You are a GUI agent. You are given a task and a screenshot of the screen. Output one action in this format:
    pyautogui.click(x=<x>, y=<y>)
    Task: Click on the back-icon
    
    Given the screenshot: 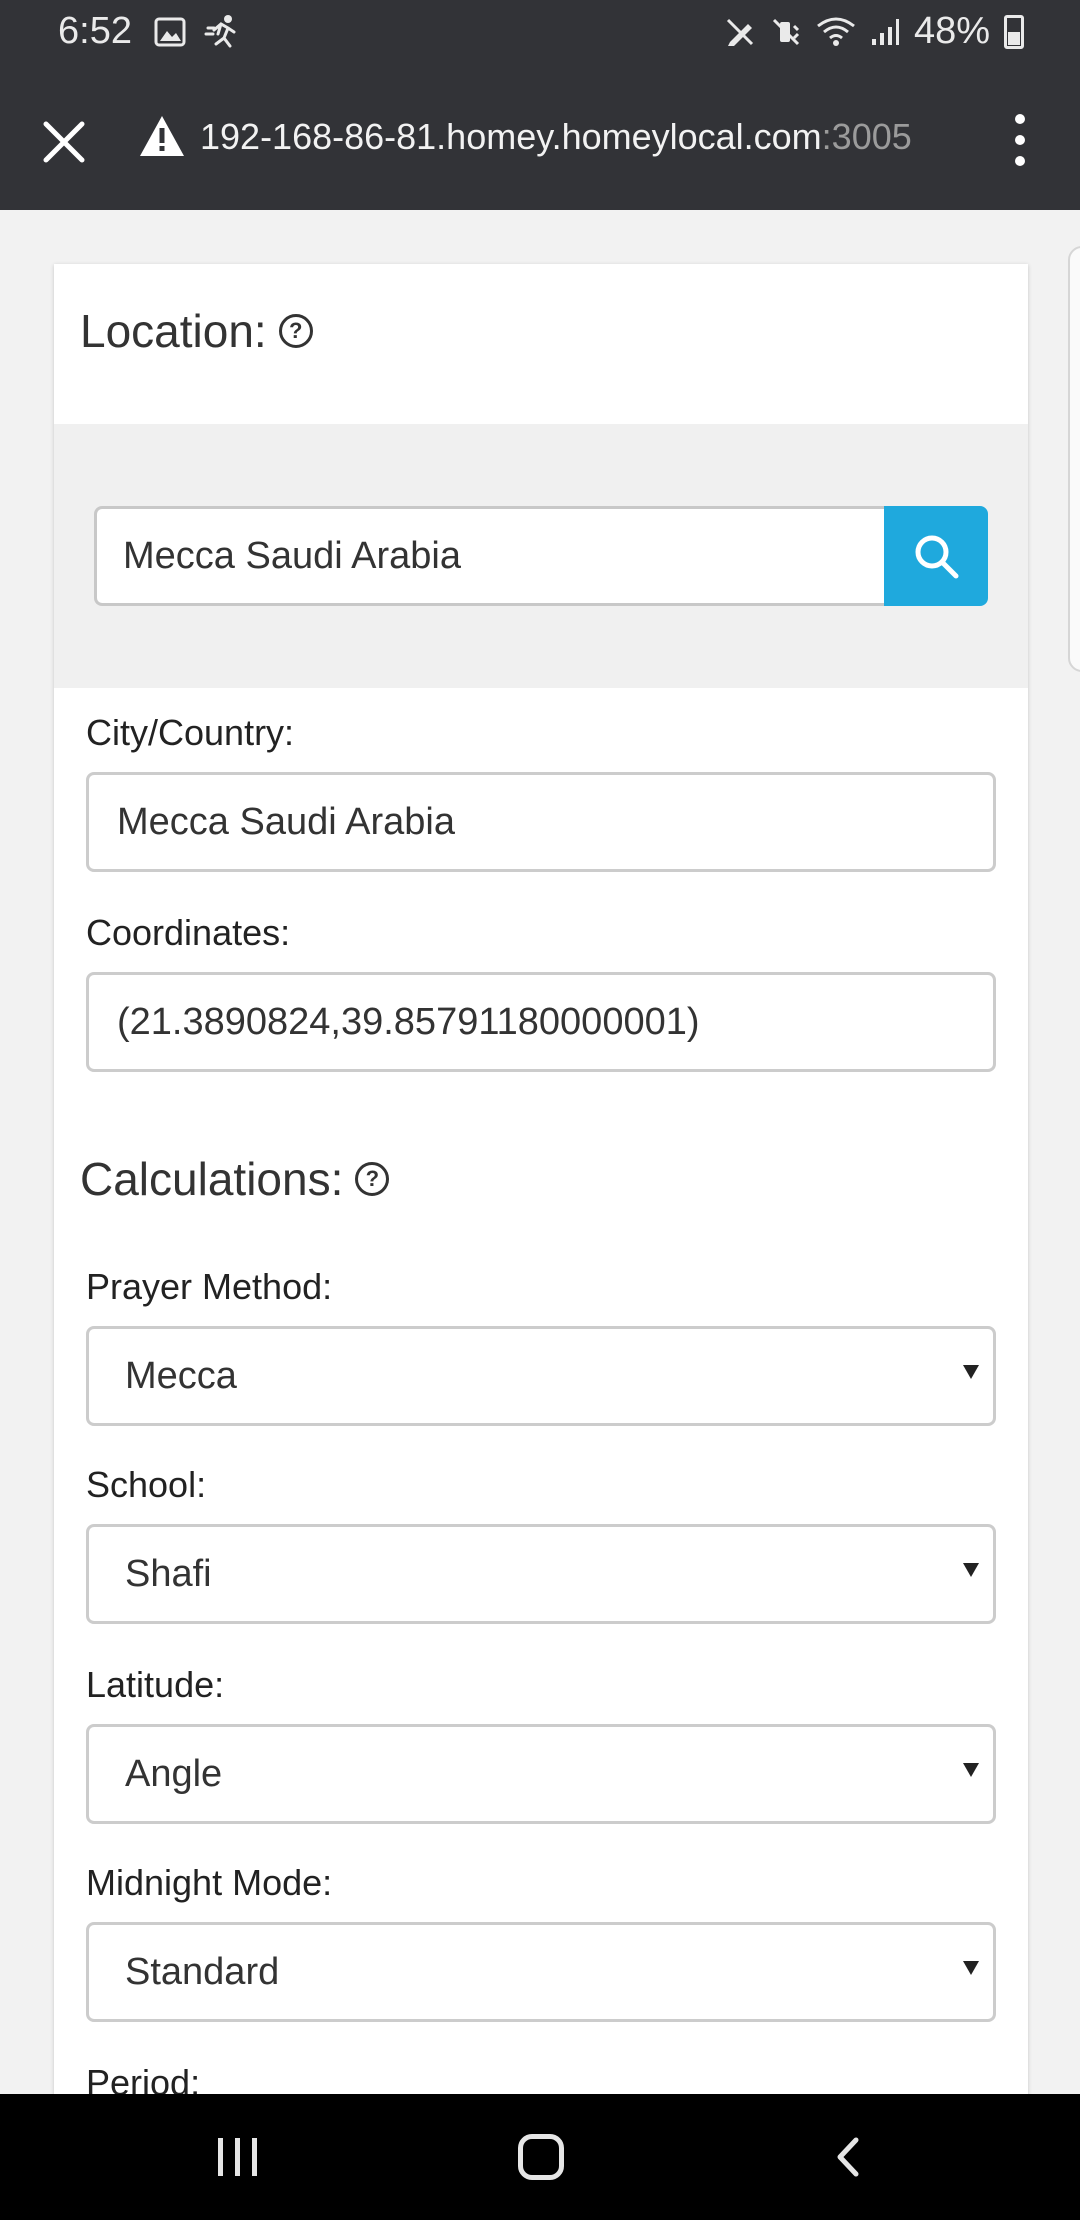 What is the action you would take?
    pyautogui.click(x=849, y=2157)
    